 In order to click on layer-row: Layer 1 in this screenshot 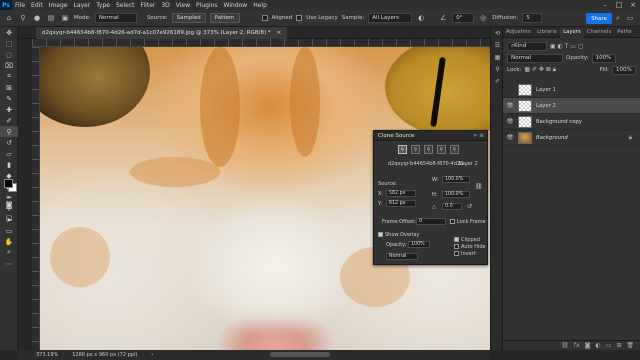, I will do `click(571, 90)`.